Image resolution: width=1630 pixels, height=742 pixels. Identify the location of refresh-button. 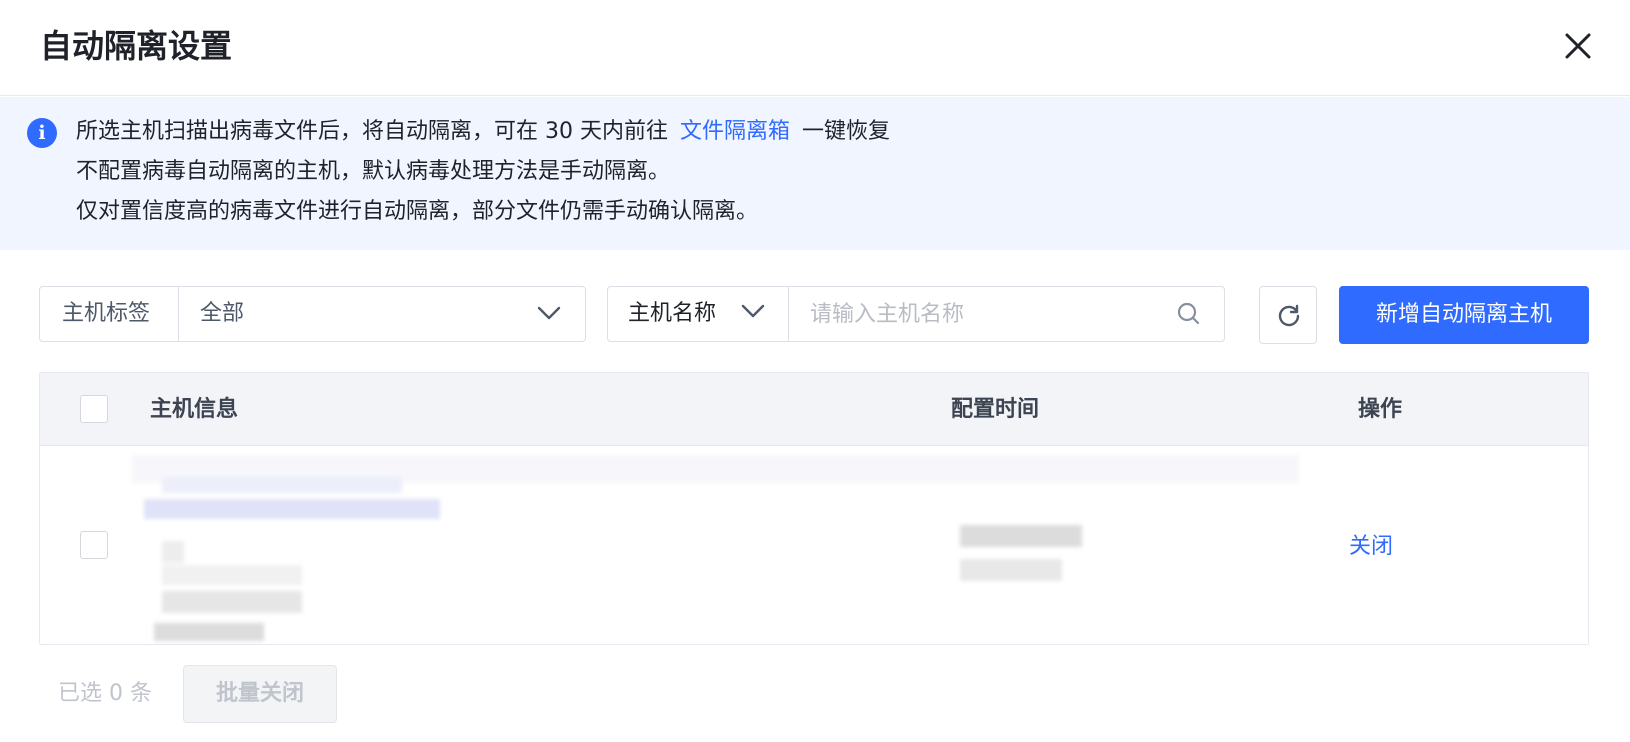
(1288, 315).